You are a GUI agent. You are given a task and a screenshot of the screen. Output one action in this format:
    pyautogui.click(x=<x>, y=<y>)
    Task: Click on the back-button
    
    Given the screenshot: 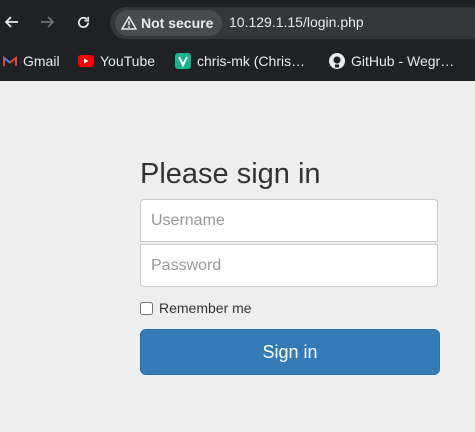 What is the action you would take?
    pyautogui.click(x=12, y=22)
    